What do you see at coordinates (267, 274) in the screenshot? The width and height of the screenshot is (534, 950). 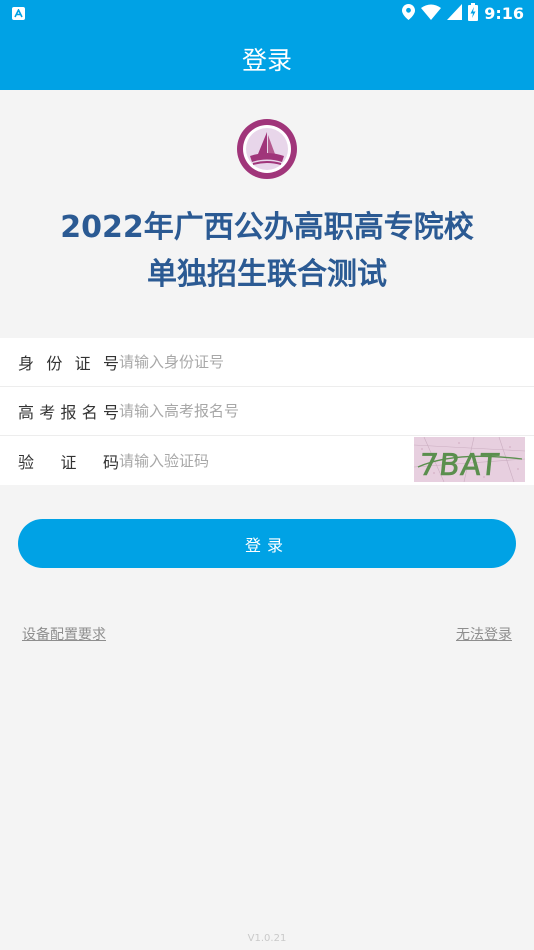 I see `exam-title-line2: 单独招生联合测试` at bounding box center [267, 274].